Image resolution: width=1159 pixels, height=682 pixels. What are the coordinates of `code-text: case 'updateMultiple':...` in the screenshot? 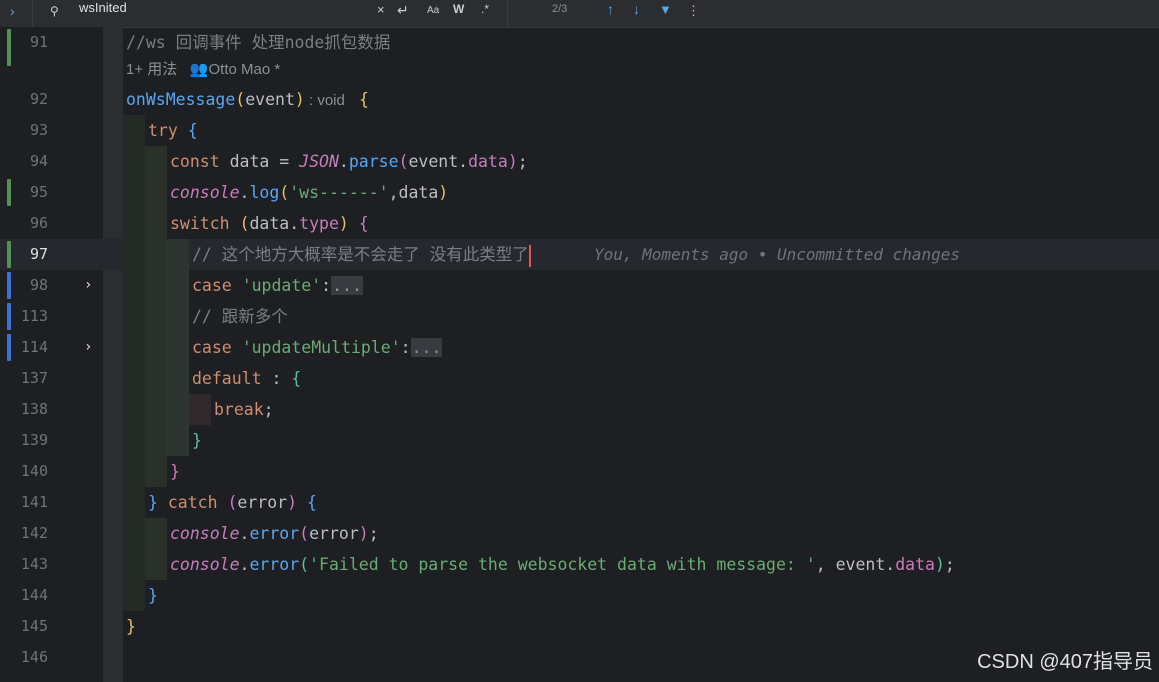 It's located at (317, 347).